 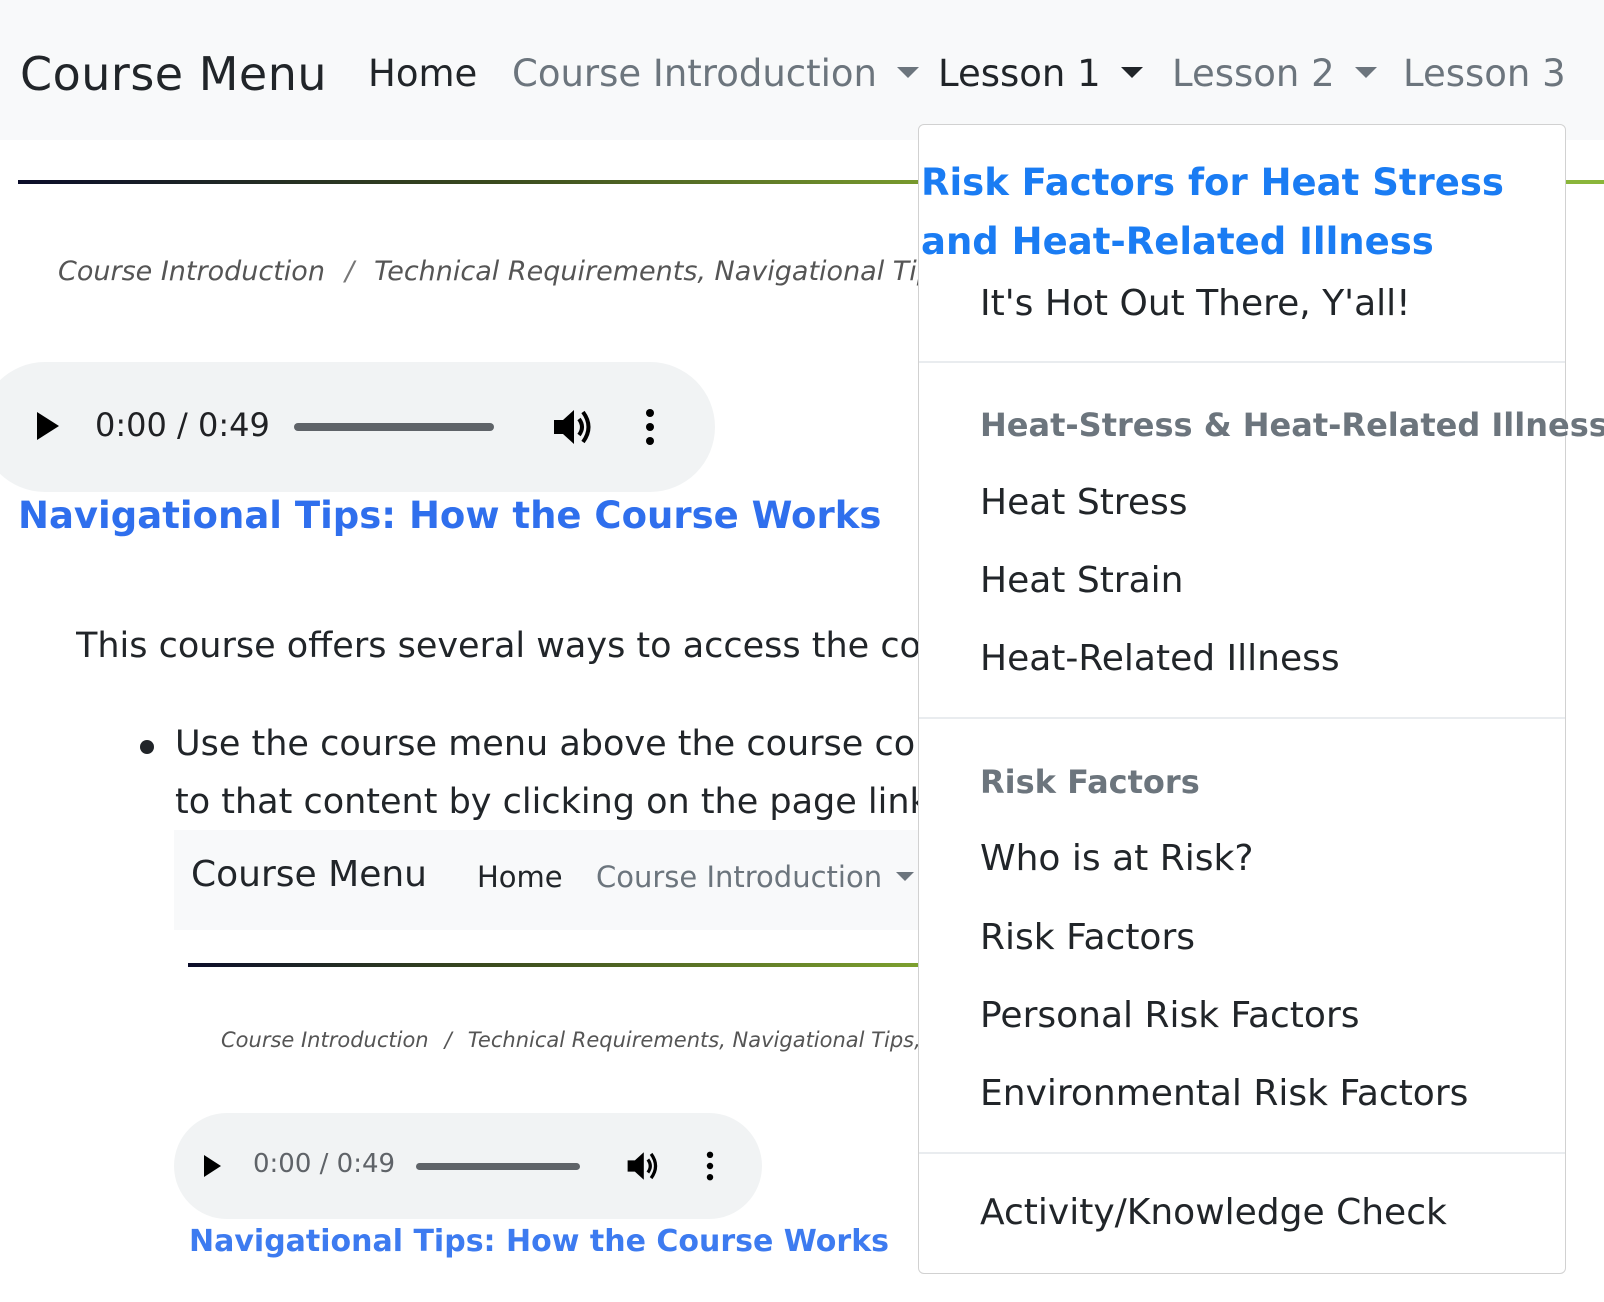 I want to click on dropdown-item-risk-factors: Risk Factors, so click(x=1087, y=937).